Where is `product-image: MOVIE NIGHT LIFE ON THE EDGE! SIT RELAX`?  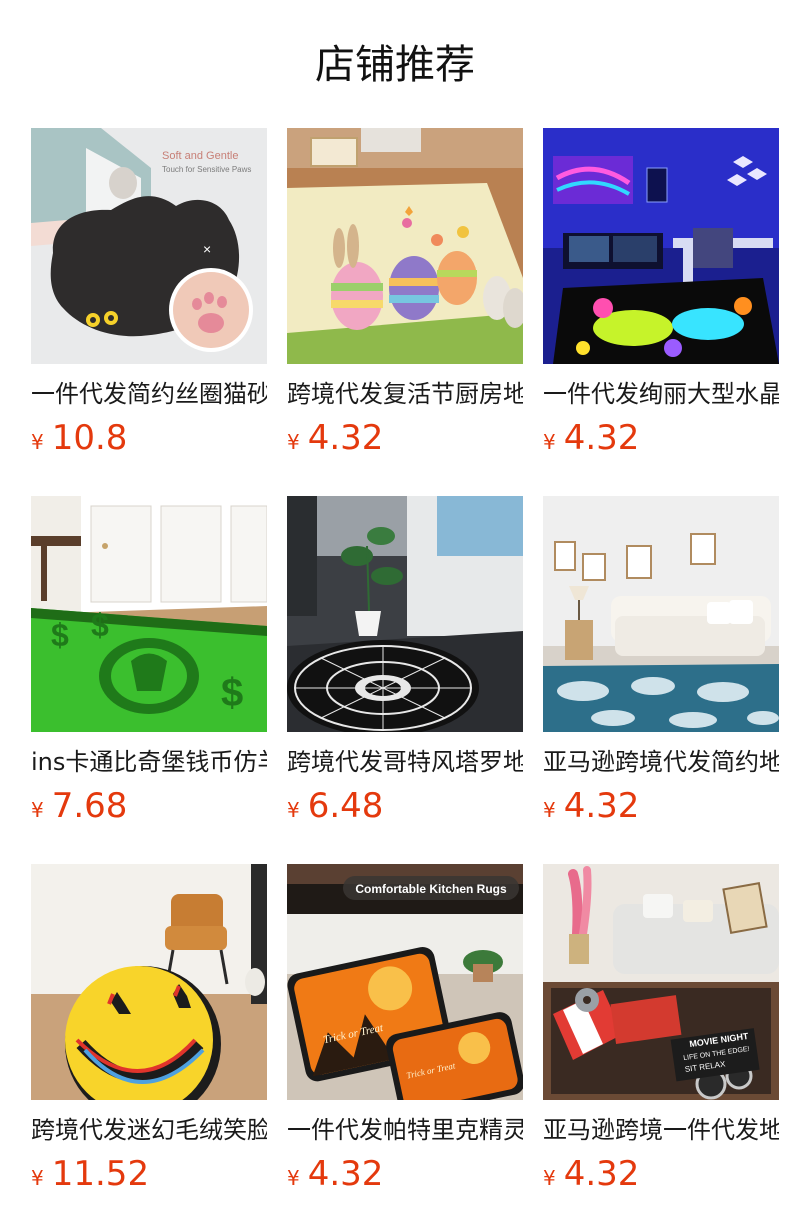 product-image: MOVIE NIGHT LIFE ON THE EDGE! SIT RELAX is located at coordinates (661, 982).